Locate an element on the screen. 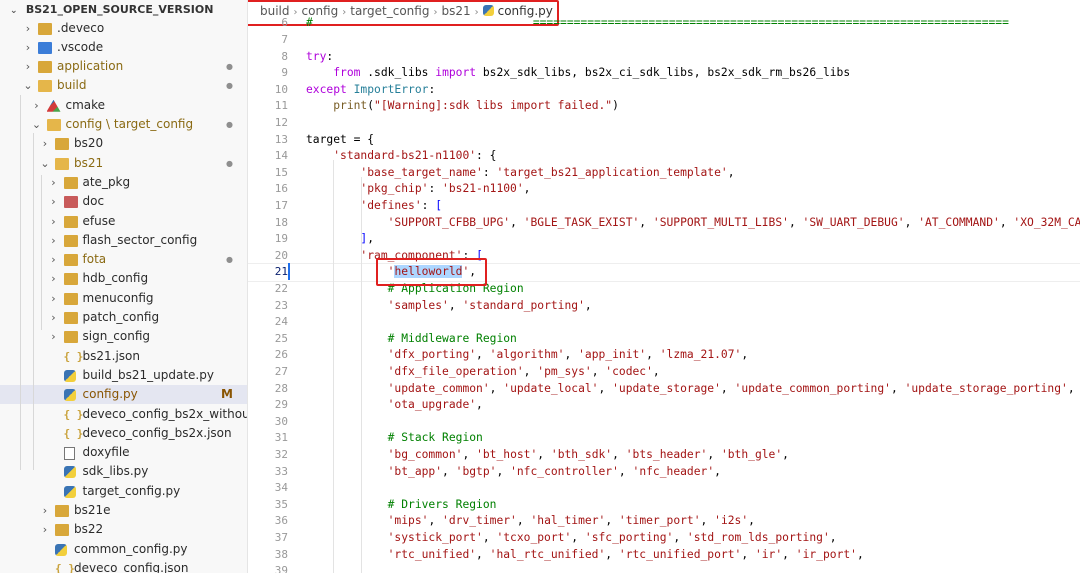 The image size is (1080, 573). code-line: # Drivers Region is located at coordinates (401, 505).